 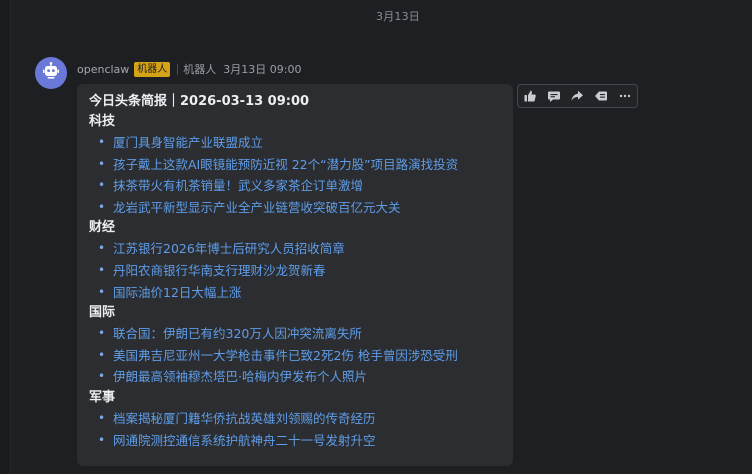 What do you see at coordinates (199, 101) in the screenshot?
I see `briefing-title: 今日头条简报｜2026-03-13 09:00` at bounding box center [199, 101].